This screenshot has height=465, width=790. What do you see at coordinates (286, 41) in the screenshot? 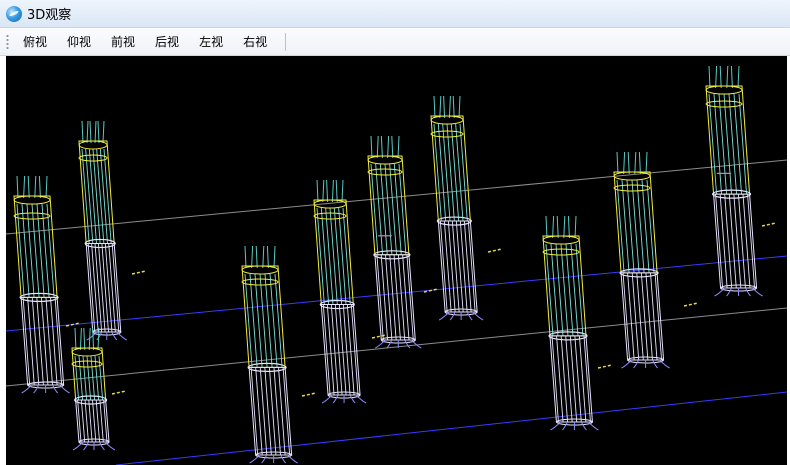
I see `toolbar-separator` at bounding box center [286, 41].